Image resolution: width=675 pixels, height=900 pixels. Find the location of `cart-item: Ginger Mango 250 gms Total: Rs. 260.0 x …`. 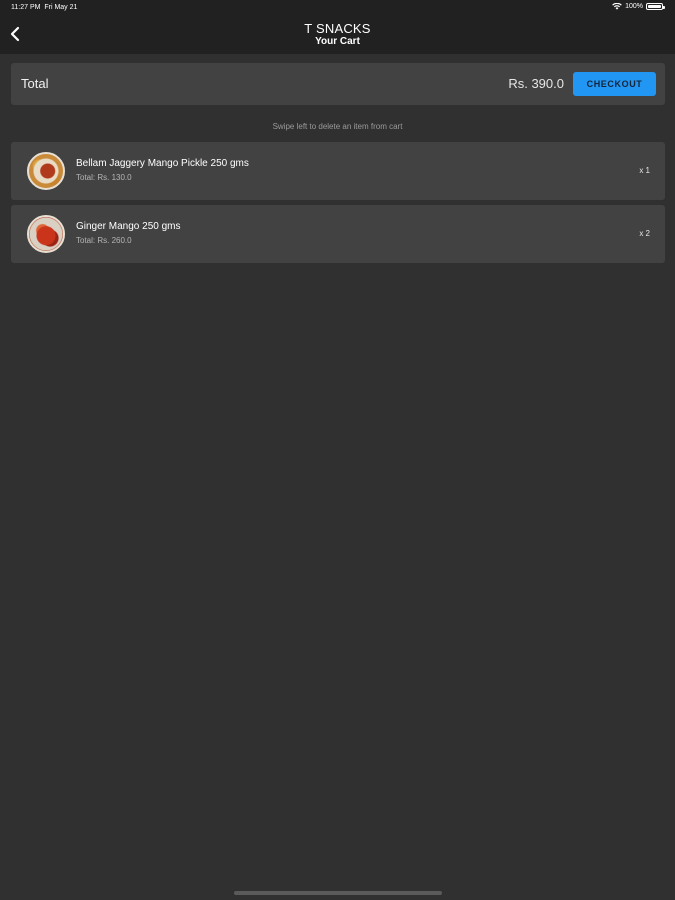

cart-item: Ginger Mango 250 gms Total: Rs. 260.0 x … is located at coordinates (338, 234).